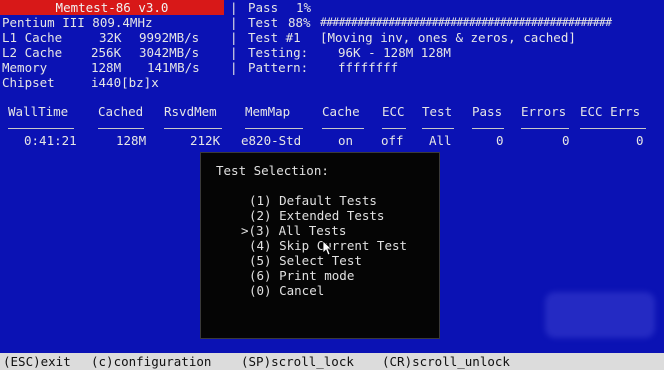 The image size is (664, 370). What do you see at coordinates (437, 111) in the screenshot?
I see `col-test: Test` at bounding box center [437, 111].